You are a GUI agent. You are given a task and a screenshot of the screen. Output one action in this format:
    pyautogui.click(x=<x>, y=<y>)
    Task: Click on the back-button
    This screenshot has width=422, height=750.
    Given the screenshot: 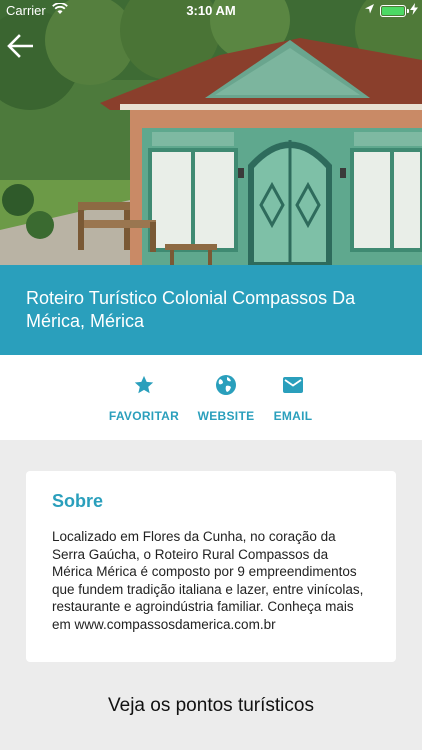 What is the action you would take?
    pyautogui.click(x=20, y=46)
    